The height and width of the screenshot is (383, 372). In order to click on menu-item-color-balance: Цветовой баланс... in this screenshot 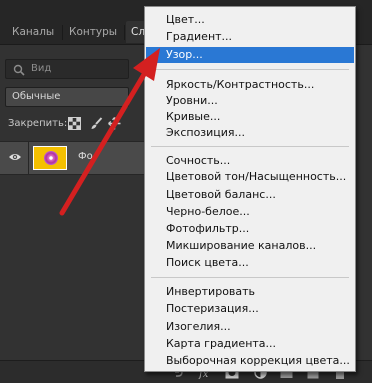, I will do `click(250, 195)`.